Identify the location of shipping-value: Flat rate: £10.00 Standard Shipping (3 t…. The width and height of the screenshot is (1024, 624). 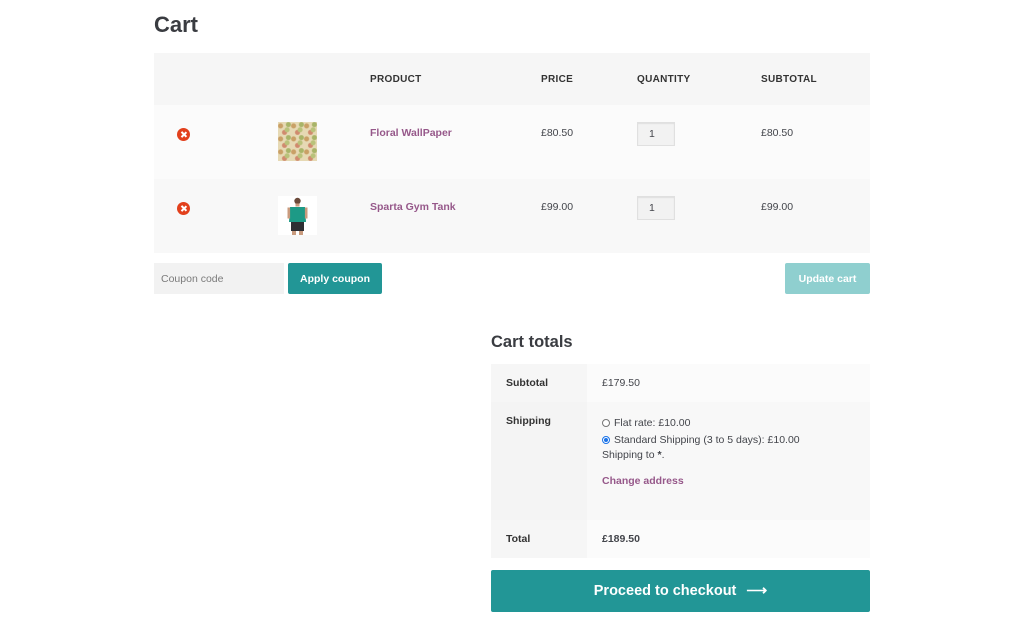
(728, 461).